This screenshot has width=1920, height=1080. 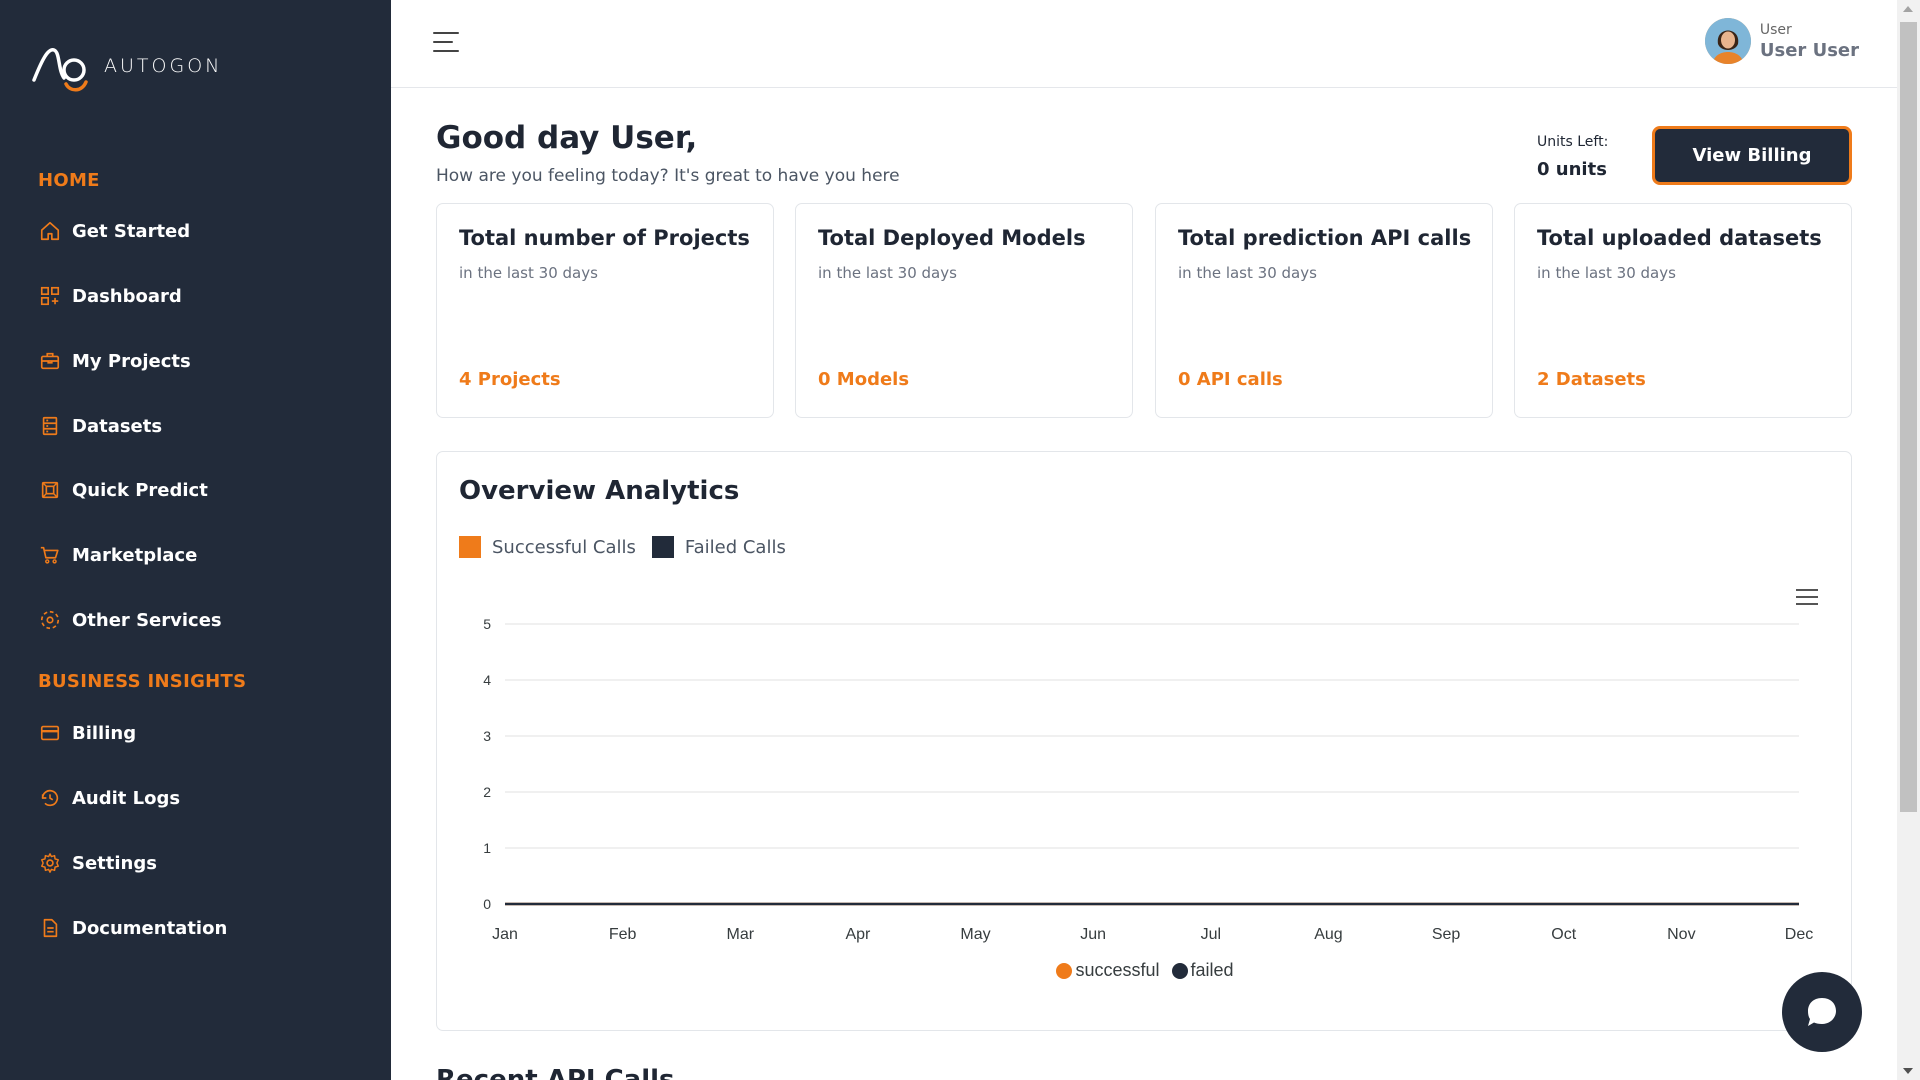 I want to click on chart-legend: successful failed, so click(x=1145, y=970).